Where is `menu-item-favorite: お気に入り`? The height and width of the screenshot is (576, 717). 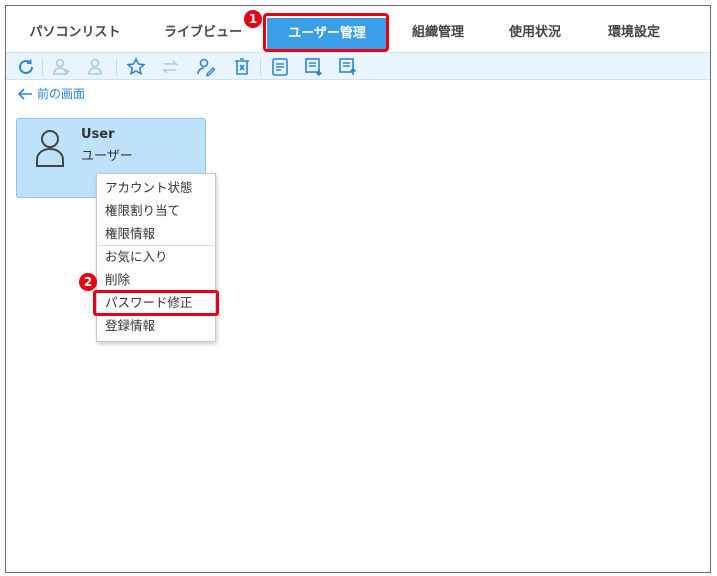 menu-item-favorite: お気に入り is located at coordinates (156, 257).